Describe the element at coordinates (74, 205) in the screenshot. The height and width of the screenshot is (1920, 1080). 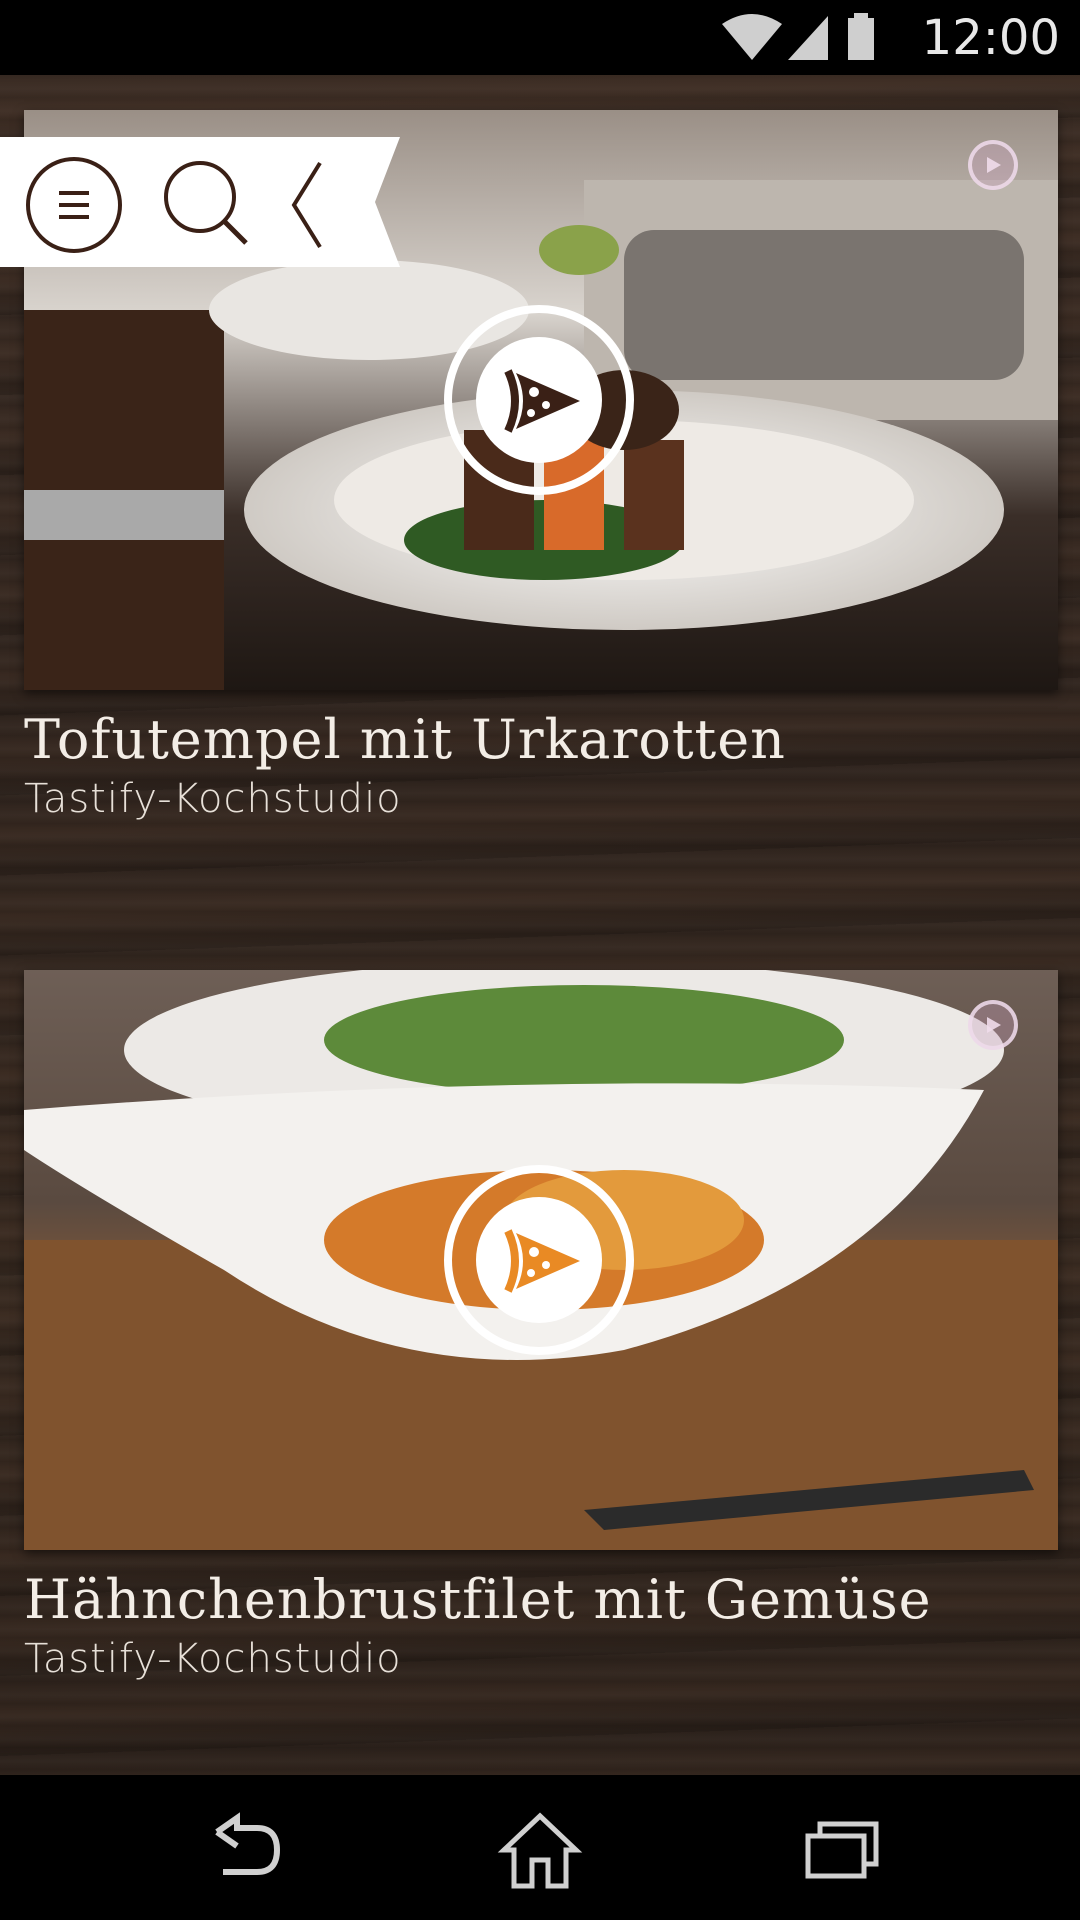
I see `menu-icon` at that location.